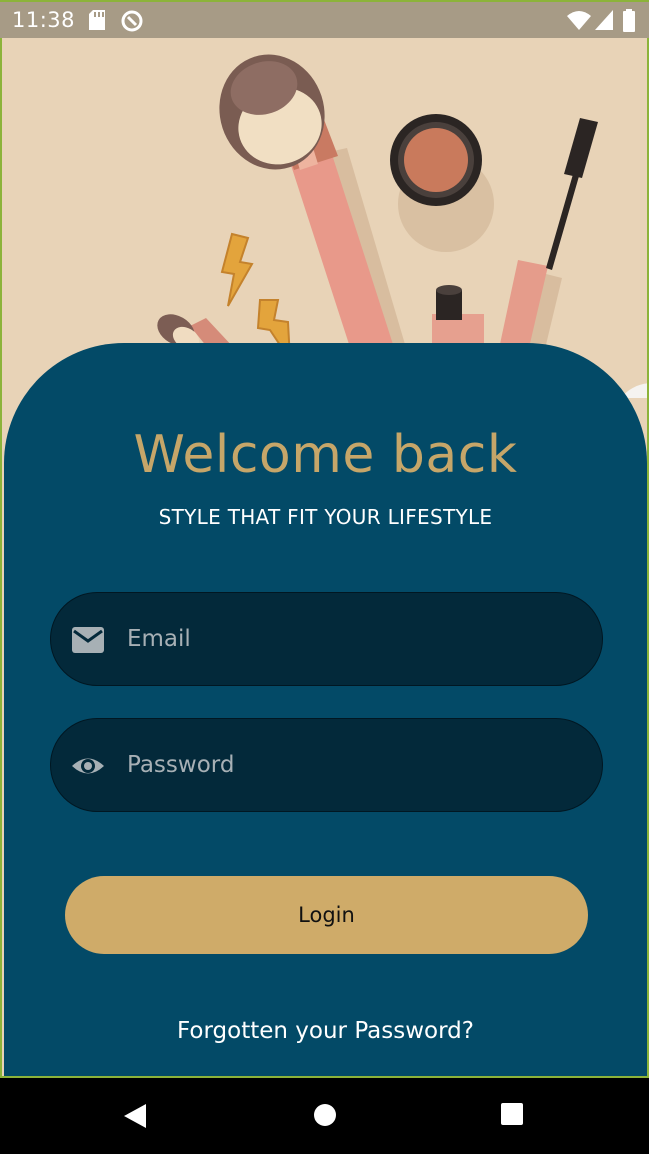  I want to click on wifi-icon, so click(579, 20).